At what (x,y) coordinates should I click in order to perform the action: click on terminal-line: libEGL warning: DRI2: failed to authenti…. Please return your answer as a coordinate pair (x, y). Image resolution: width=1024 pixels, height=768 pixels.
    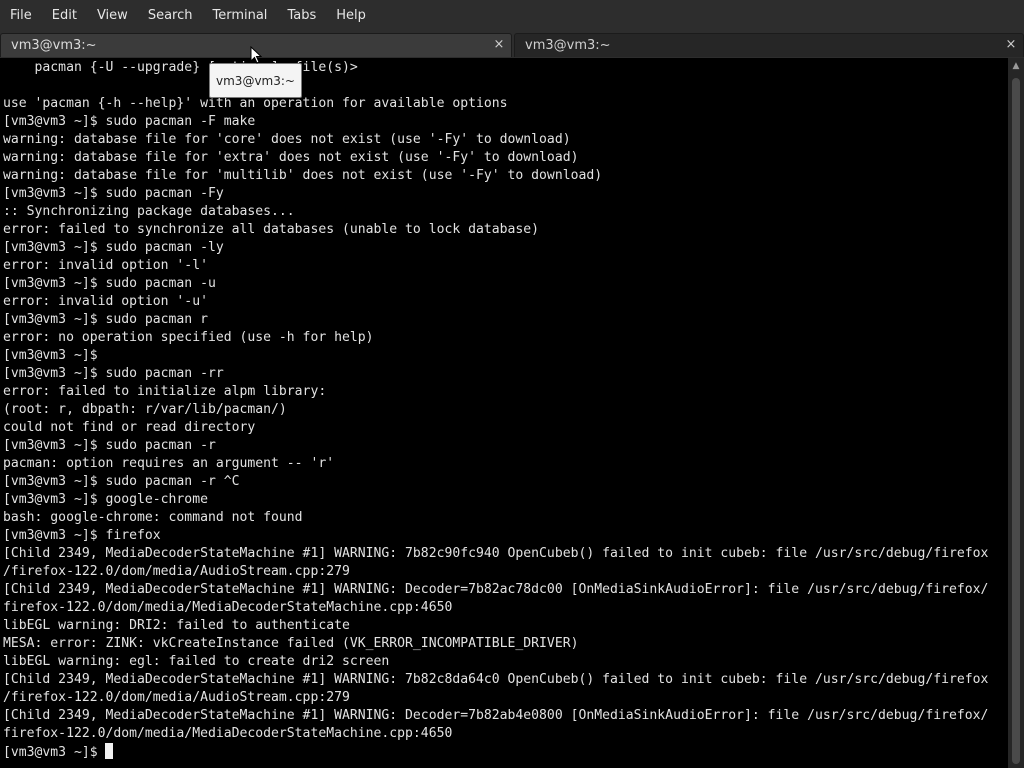
    Looking at the image, I should click on (176, 625).